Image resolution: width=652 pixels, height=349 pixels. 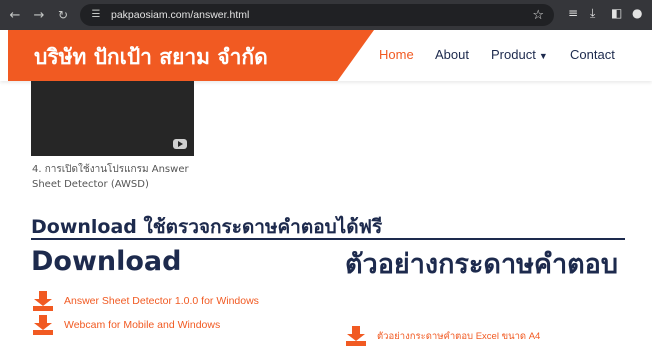 I want to click on youtube-logo-icon, so click(x=180, y=144).